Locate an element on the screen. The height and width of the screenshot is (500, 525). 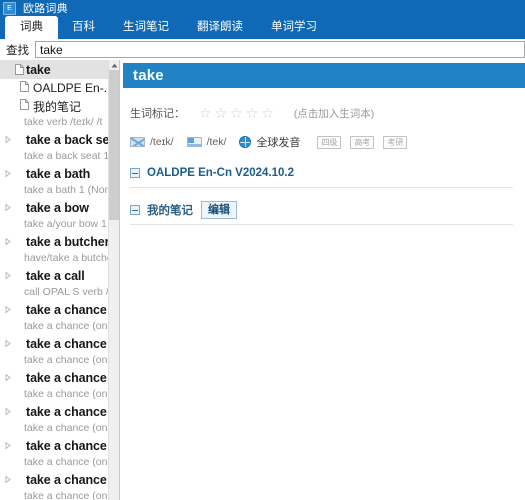
search-bar: 查找 is located at coordinates (262, 50).